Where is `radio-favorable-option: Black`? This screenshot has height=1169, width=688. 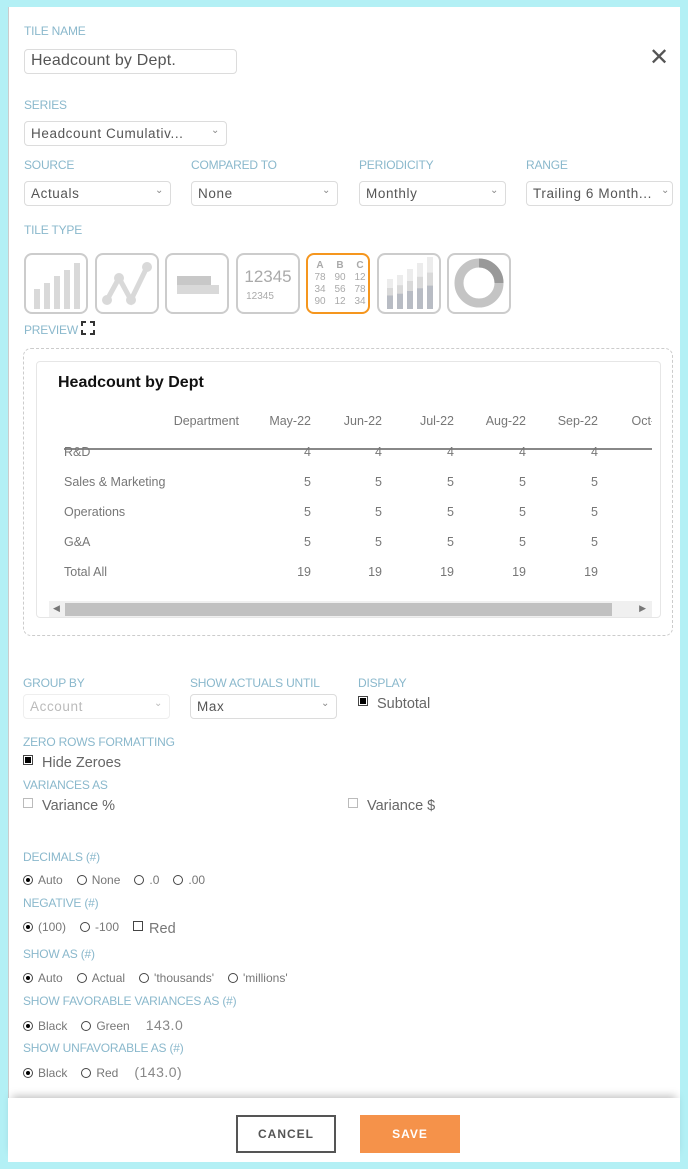 radio-favorable-option: Black is located at coordinates (45, 1026).